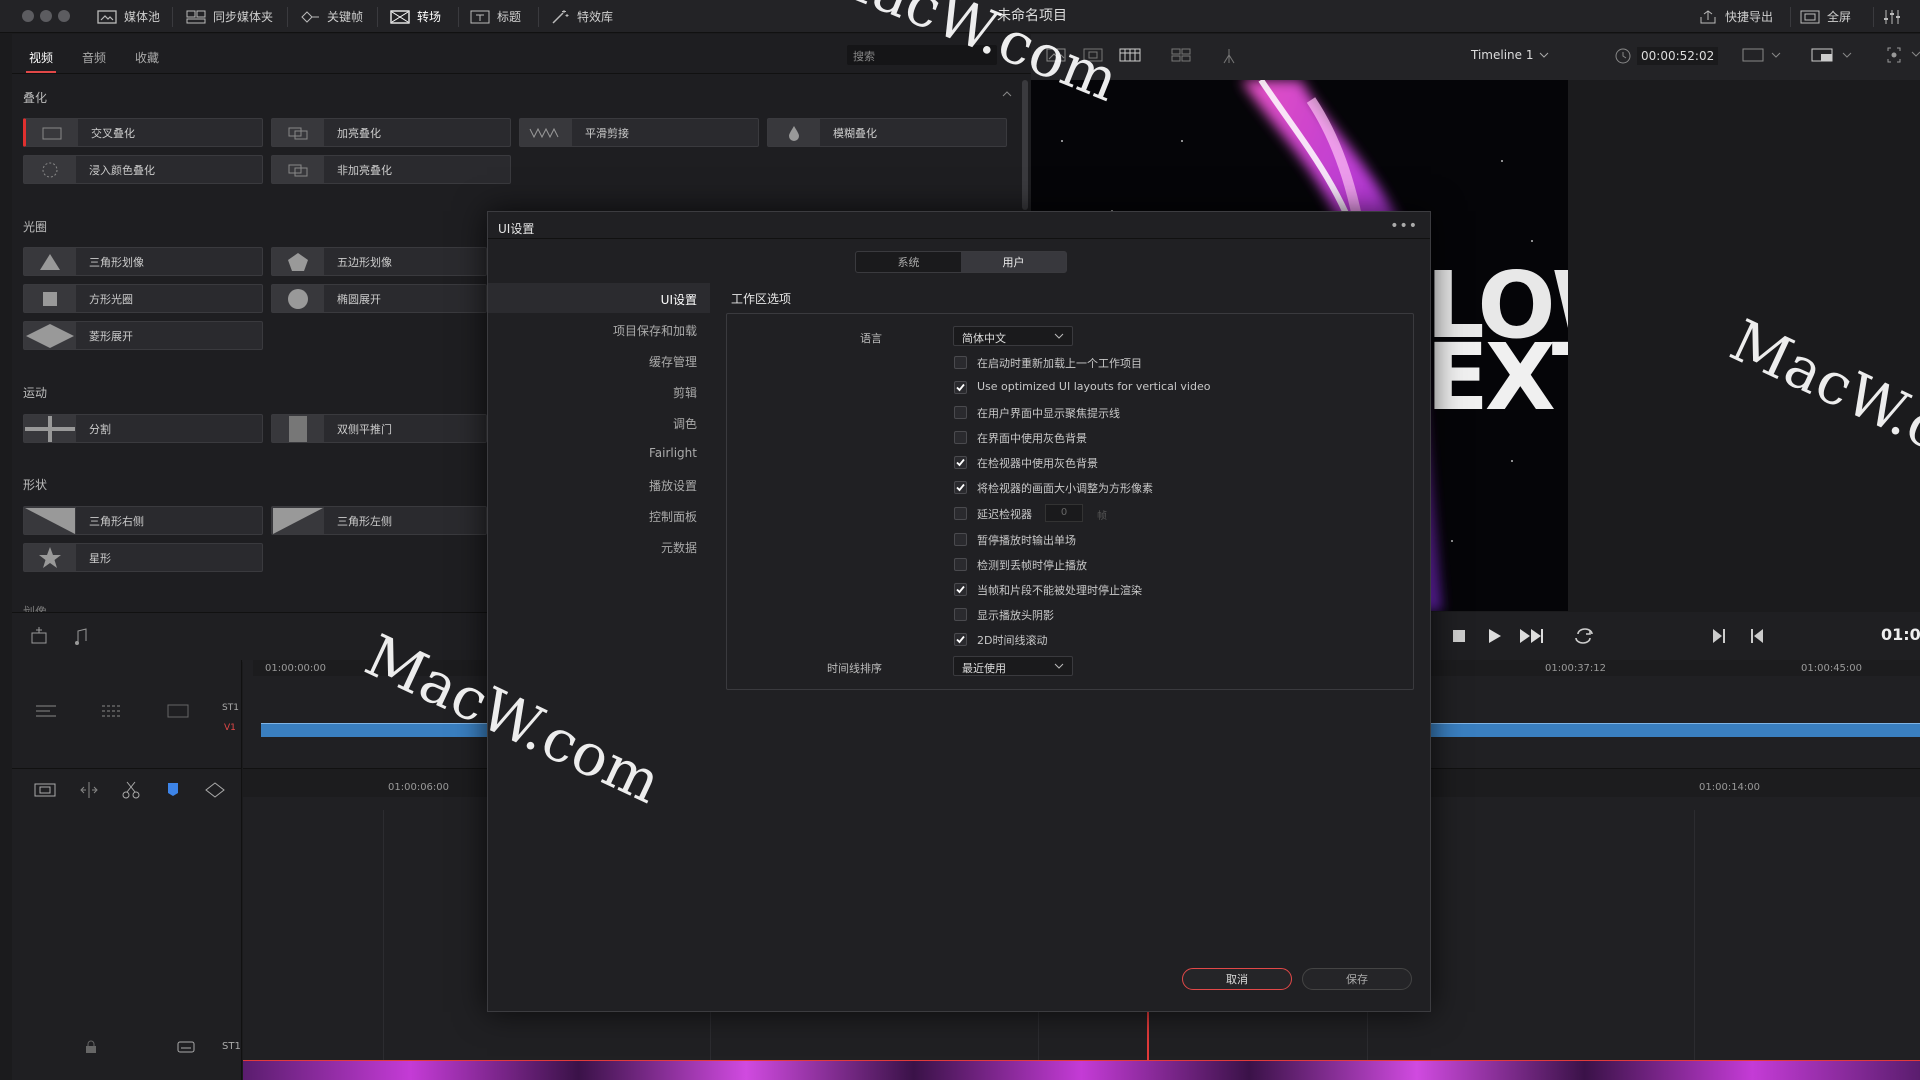  I want to click on fullscreen-button: 全屏, so click(1825, 16).